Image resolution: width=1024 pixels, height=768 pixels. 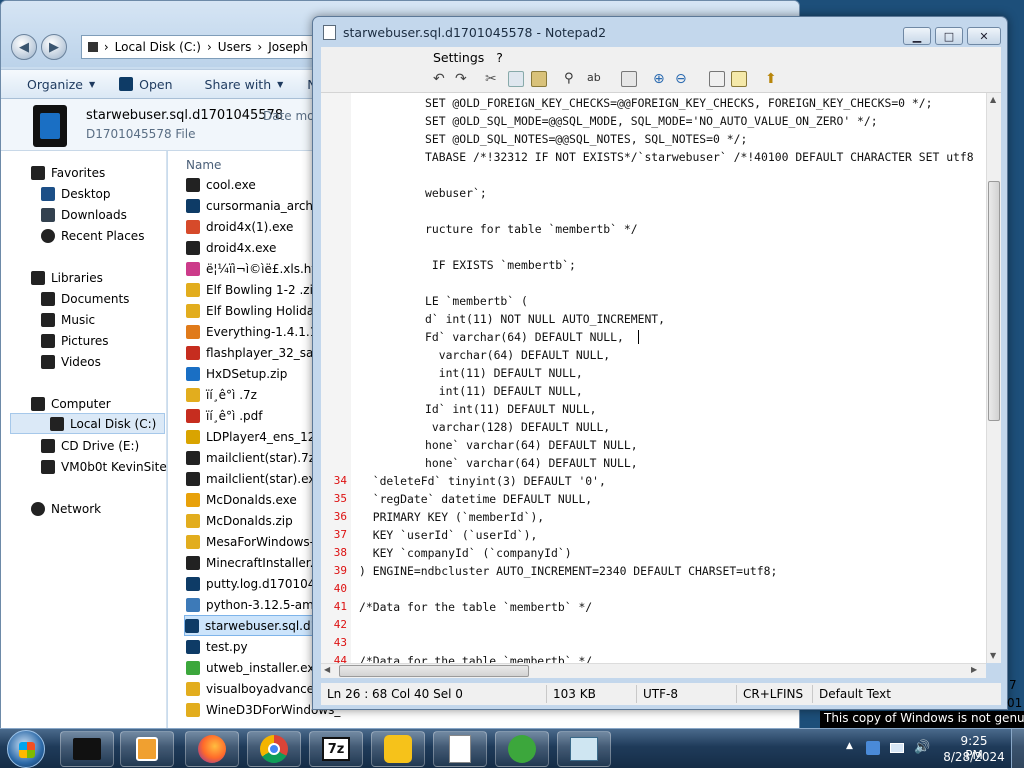 I want to click on app-icon, so click(x=398, y=749).